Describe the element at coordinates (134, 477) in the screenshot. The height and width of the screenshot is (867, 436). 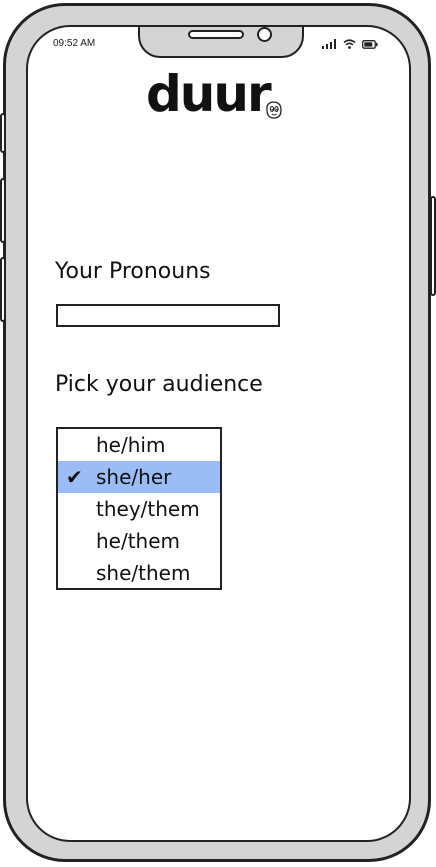
I see `option-label: she/her` at that location.